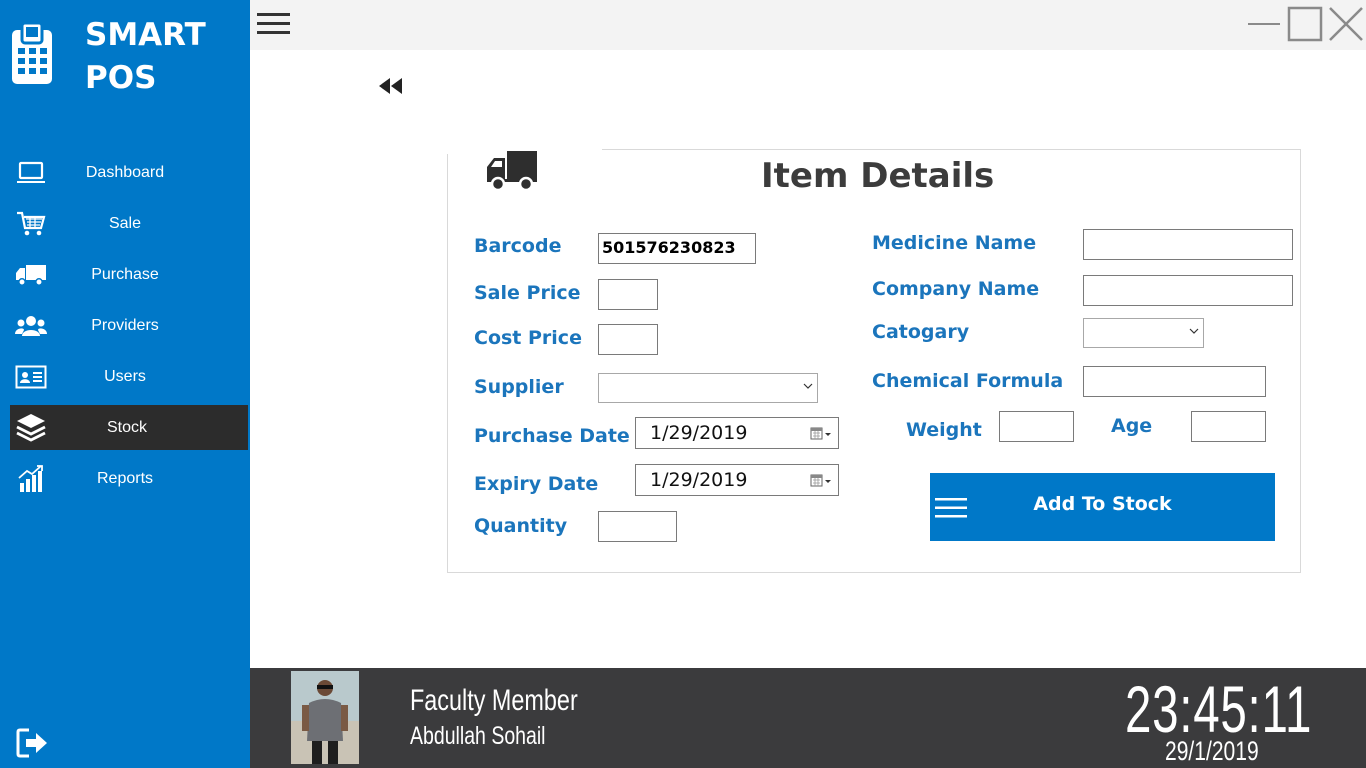 The width and height of the screenshot is (1366, 768). Describe the element at coordinates (1188, 290) in the screenshot. I see `company-name-input` at that location.